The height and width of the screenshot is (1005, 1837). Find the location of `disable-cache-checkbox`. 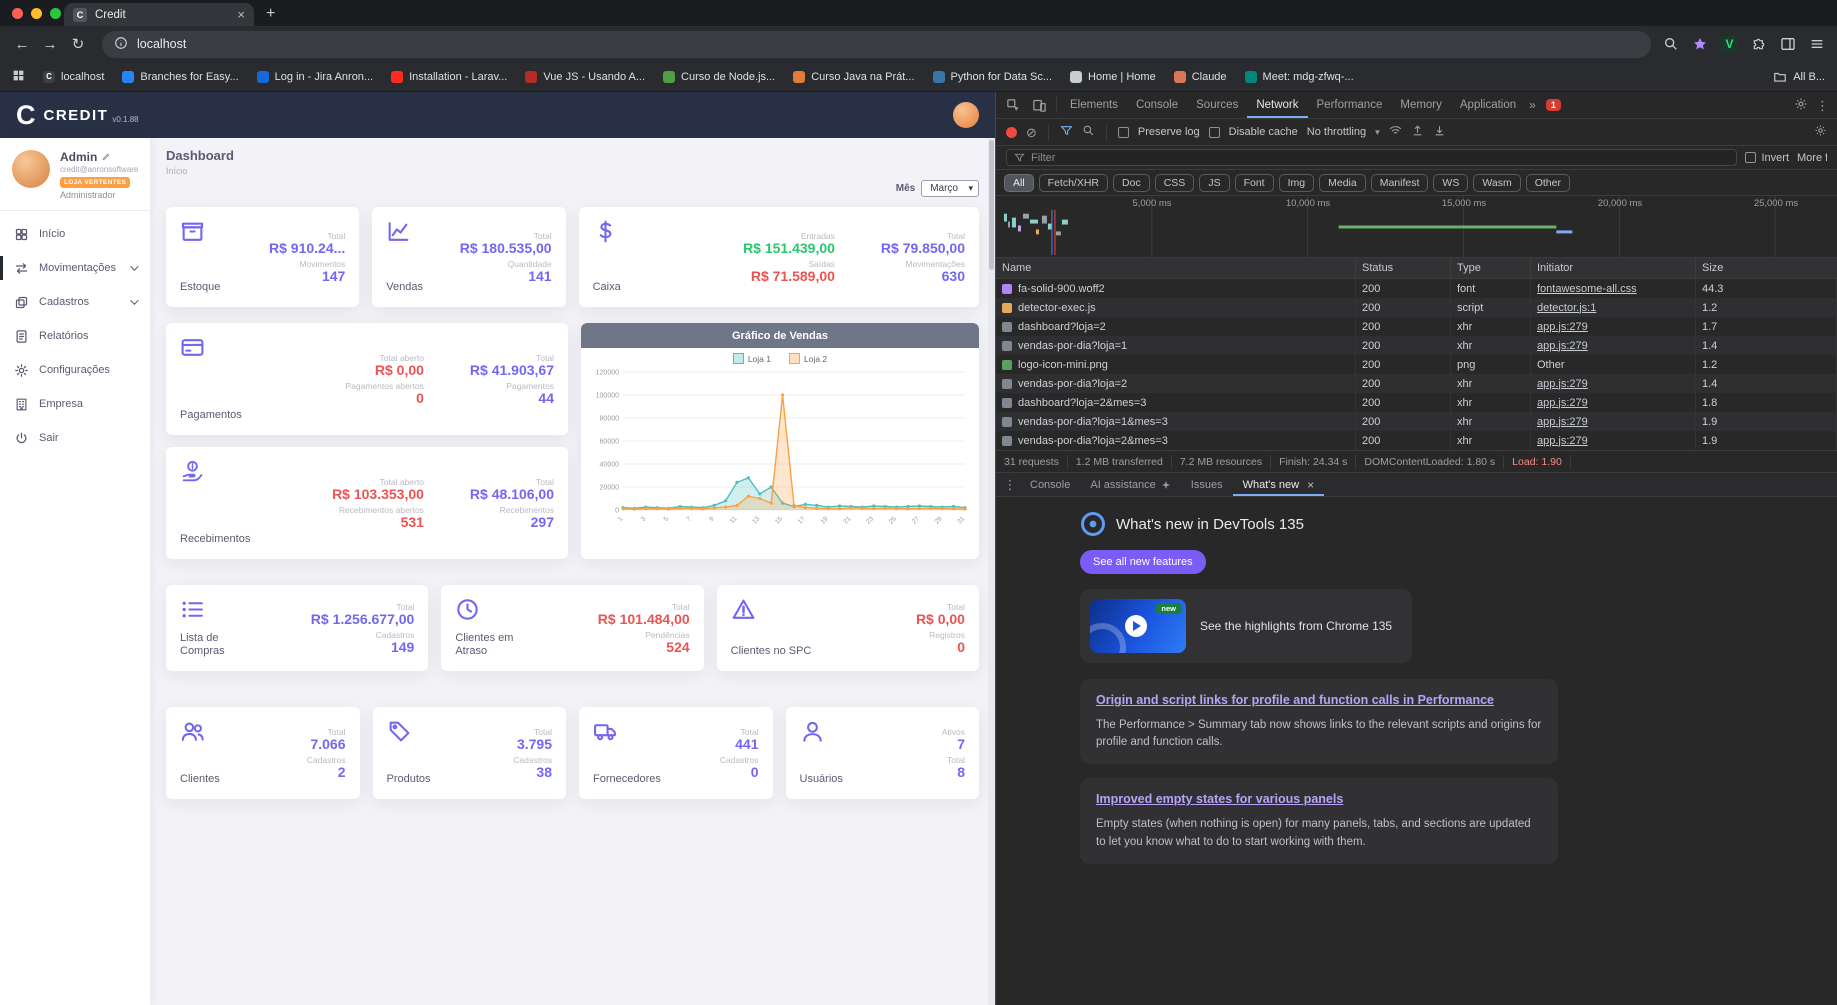

disable-cache-checkbox is located at coordinates (1214, 132).